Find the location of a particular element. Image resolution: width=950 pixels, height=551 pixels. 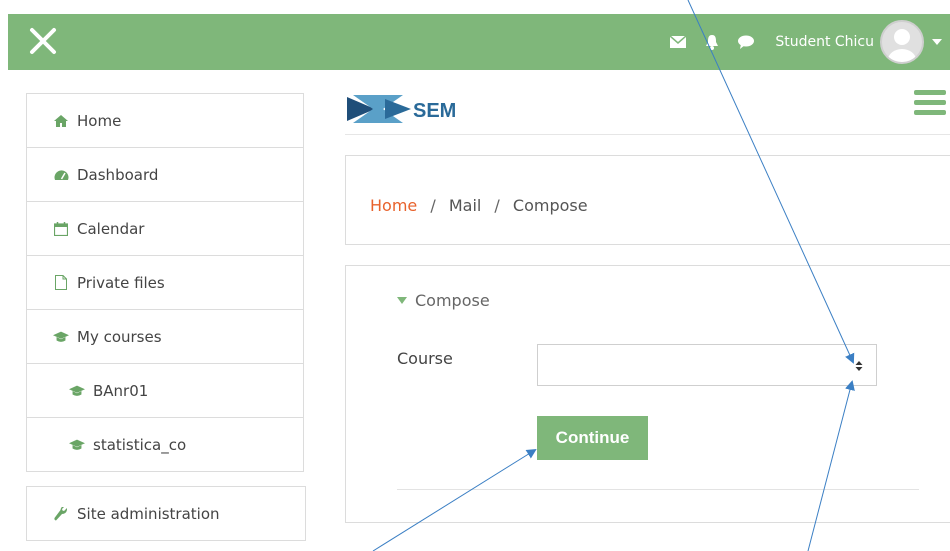

home-icon is located at coordinates (61, 121).